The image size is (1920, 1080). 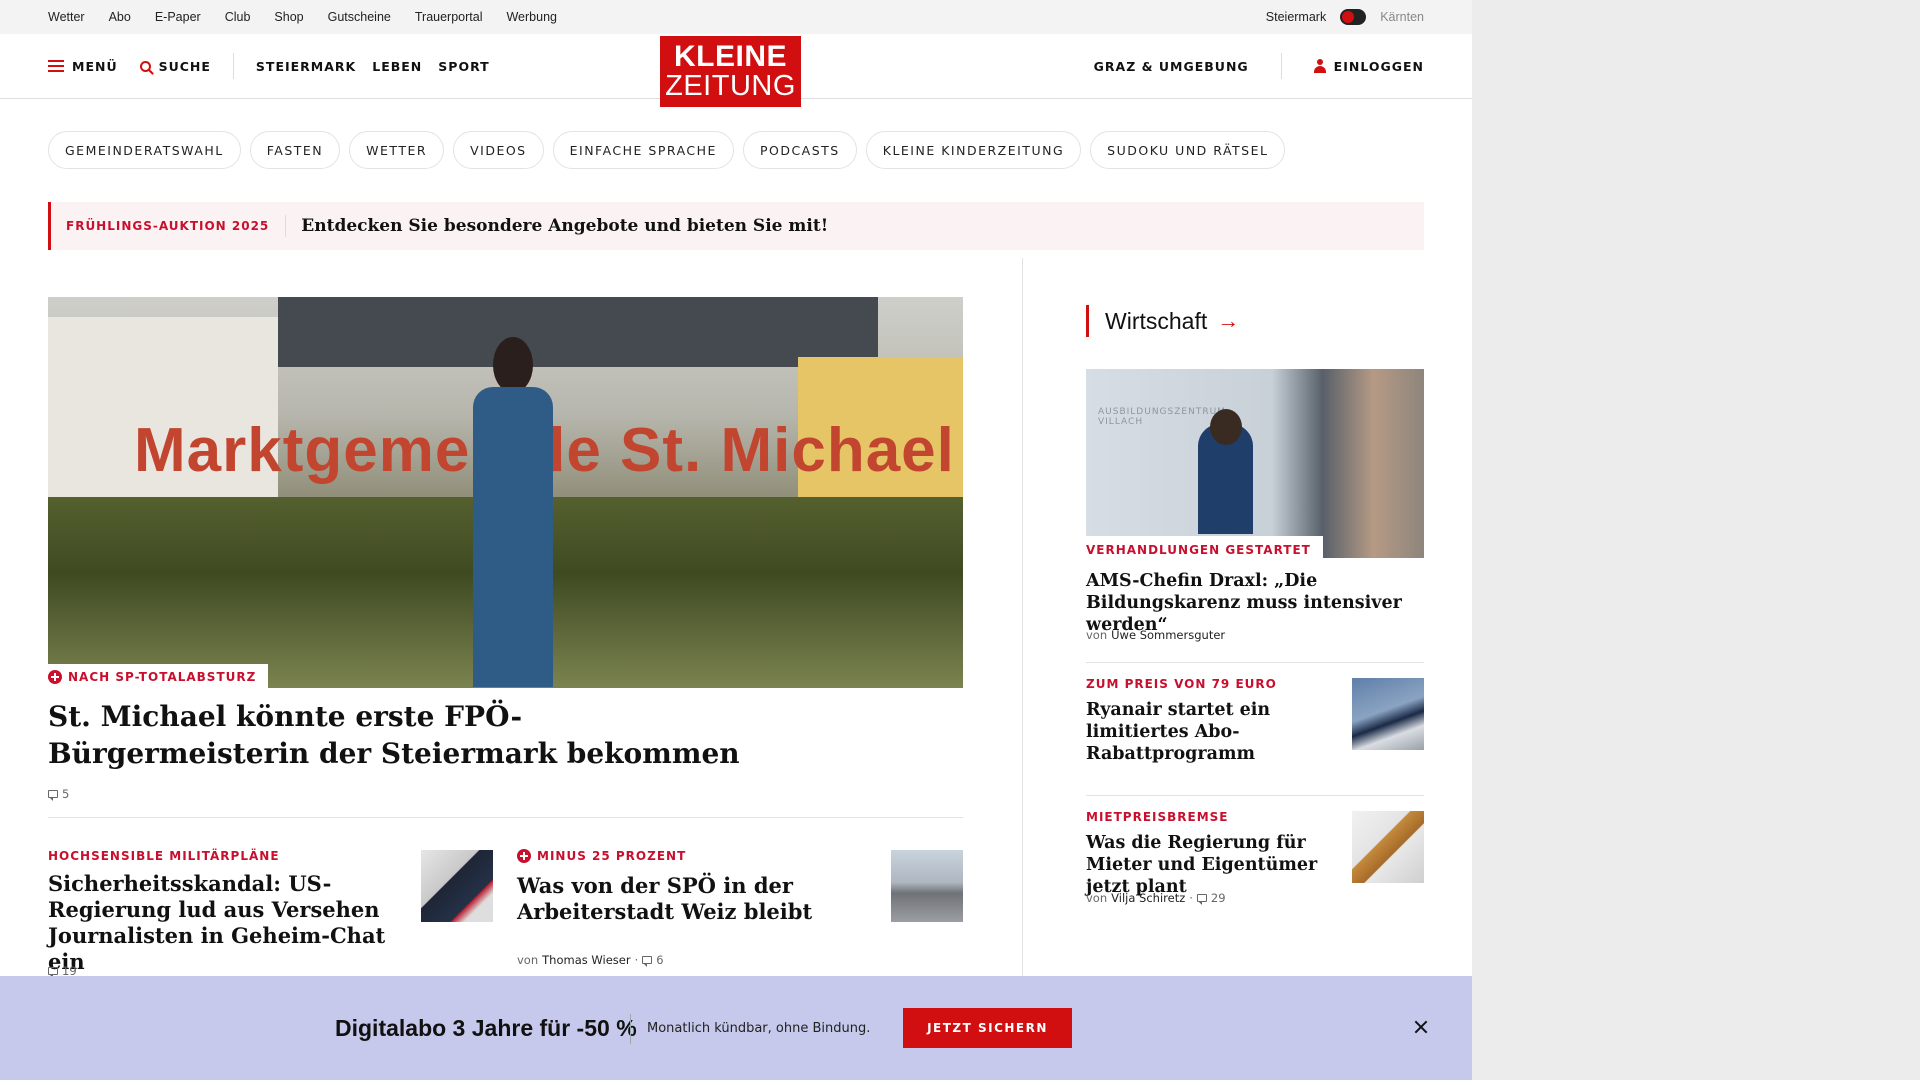 What do you see at coordinates (397, 150) in the screenshot?
I see `pill-wetter: WETTER` at bounding box center [397, 150].